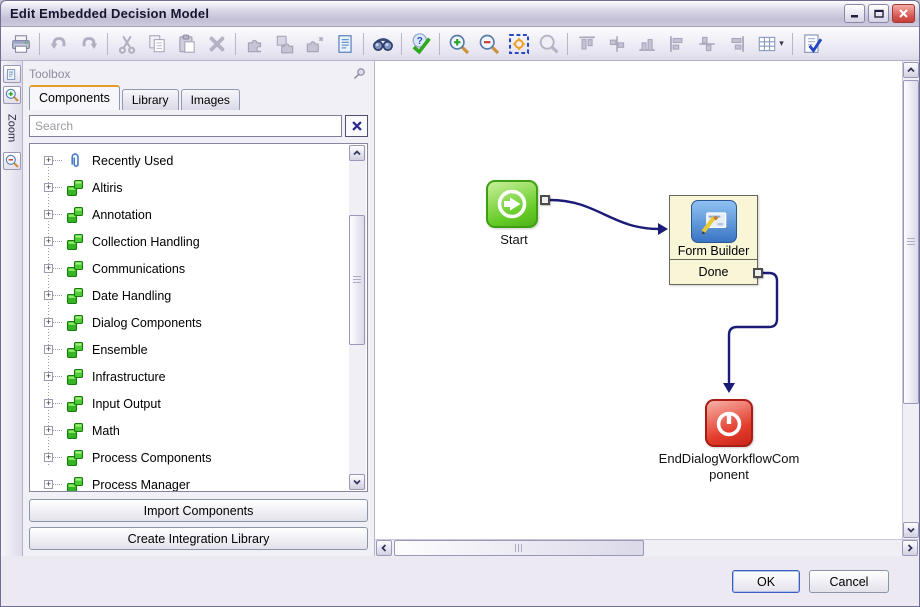 The image size is (920, 607). What do you see at coordinates (189, 187) in the screenshot?
I see `tree-item: + Altiris` at bounding box center [189, 187].